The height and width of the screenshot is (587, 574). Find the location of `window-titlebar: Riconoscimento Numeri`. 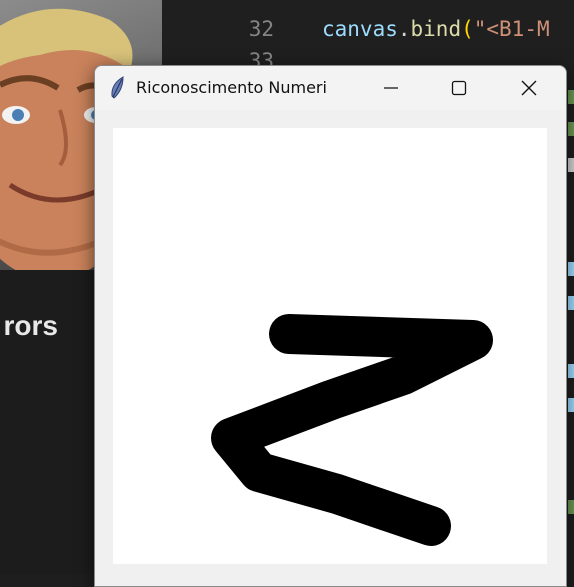

window-titlebar: Riconoscimento Numeri is located at coordinates (330, 88).